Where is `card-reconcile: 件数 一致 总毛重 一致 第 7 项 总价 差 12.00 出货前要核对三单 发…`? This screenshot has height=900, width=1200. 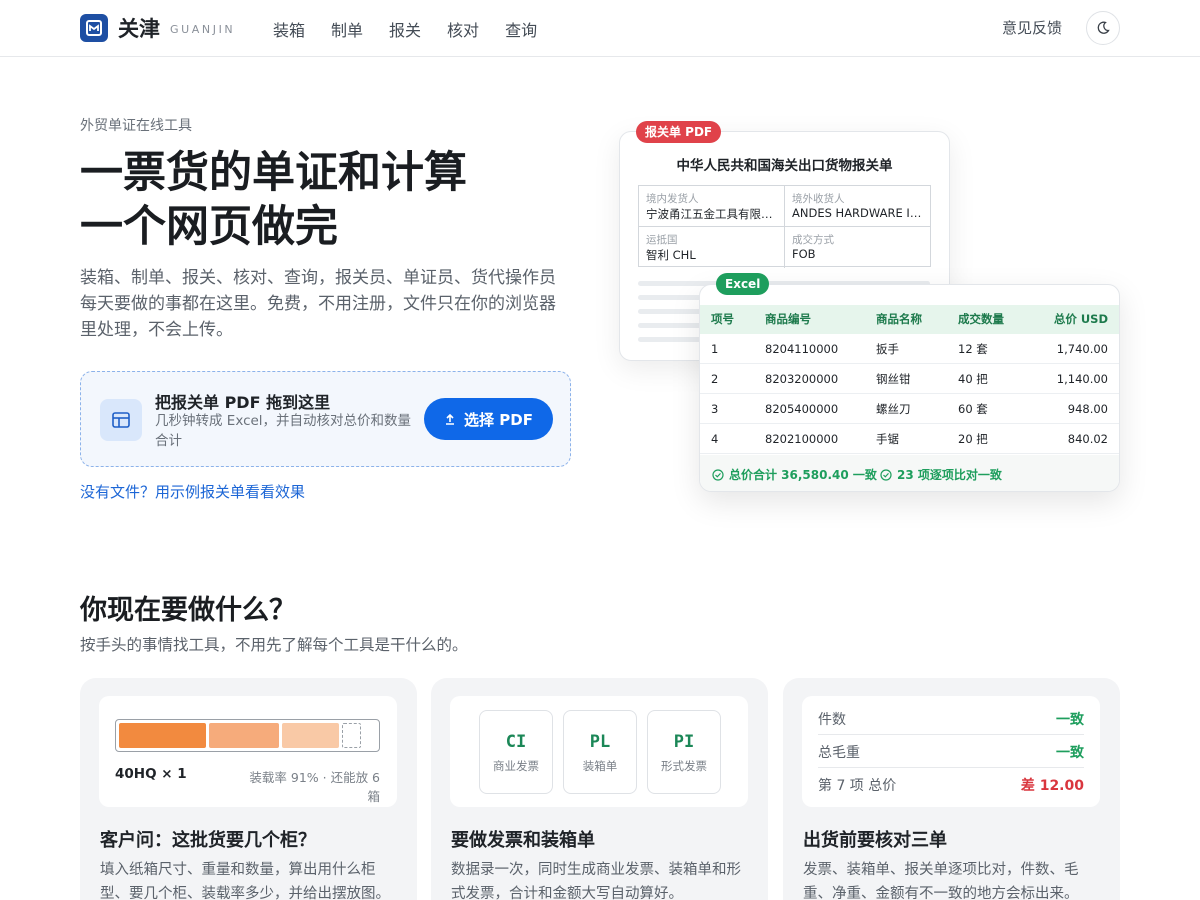
card-reconcile: 件数 一致 总毛重 一致 第 7 项 总价 差 12.00 出货前要核对三单 发… is located at coordinates (951, 789).